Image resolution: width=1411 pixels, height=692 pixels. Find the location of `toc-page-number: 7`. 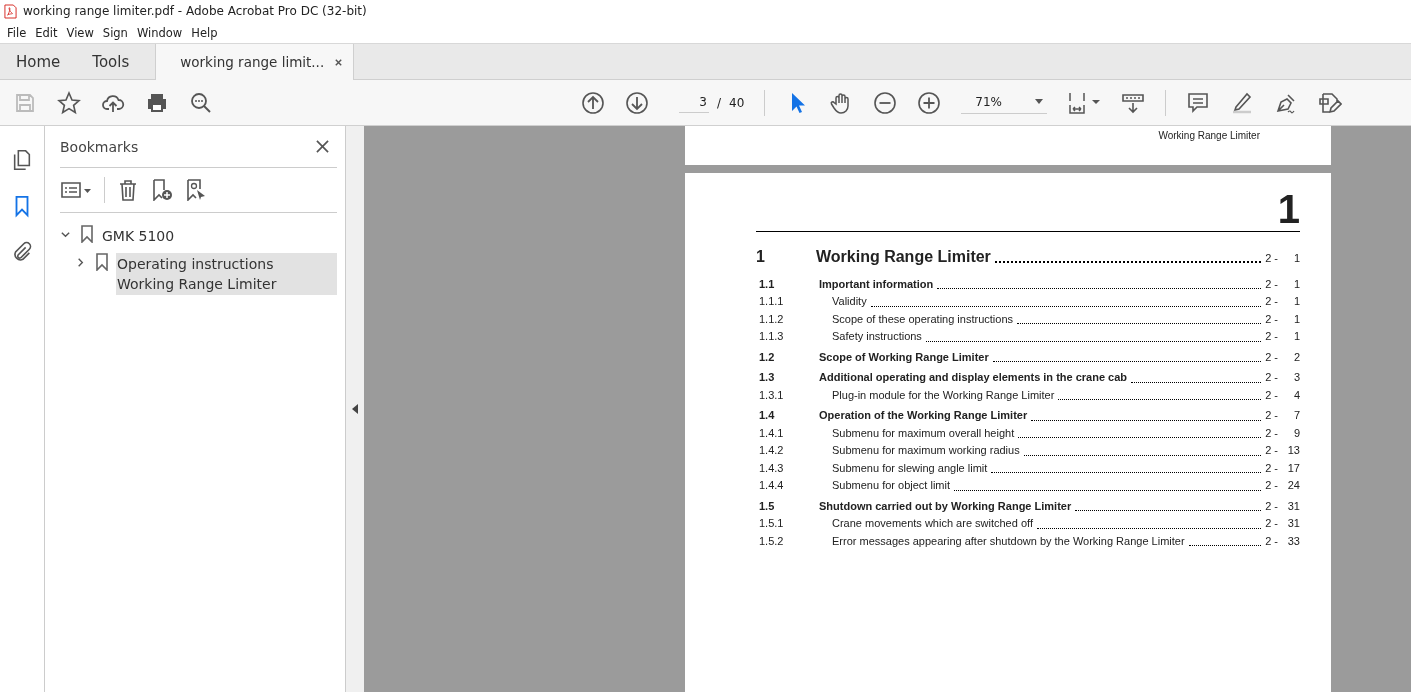

toc-page-number: 7 is located at coordinates (1296, 415).